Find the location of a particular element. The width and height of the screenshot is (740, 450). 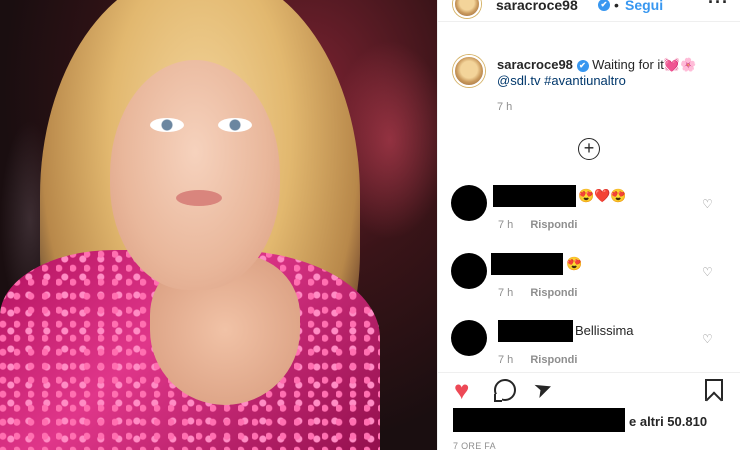

comment-text: Bellissima is located at coordinates (604, 330).